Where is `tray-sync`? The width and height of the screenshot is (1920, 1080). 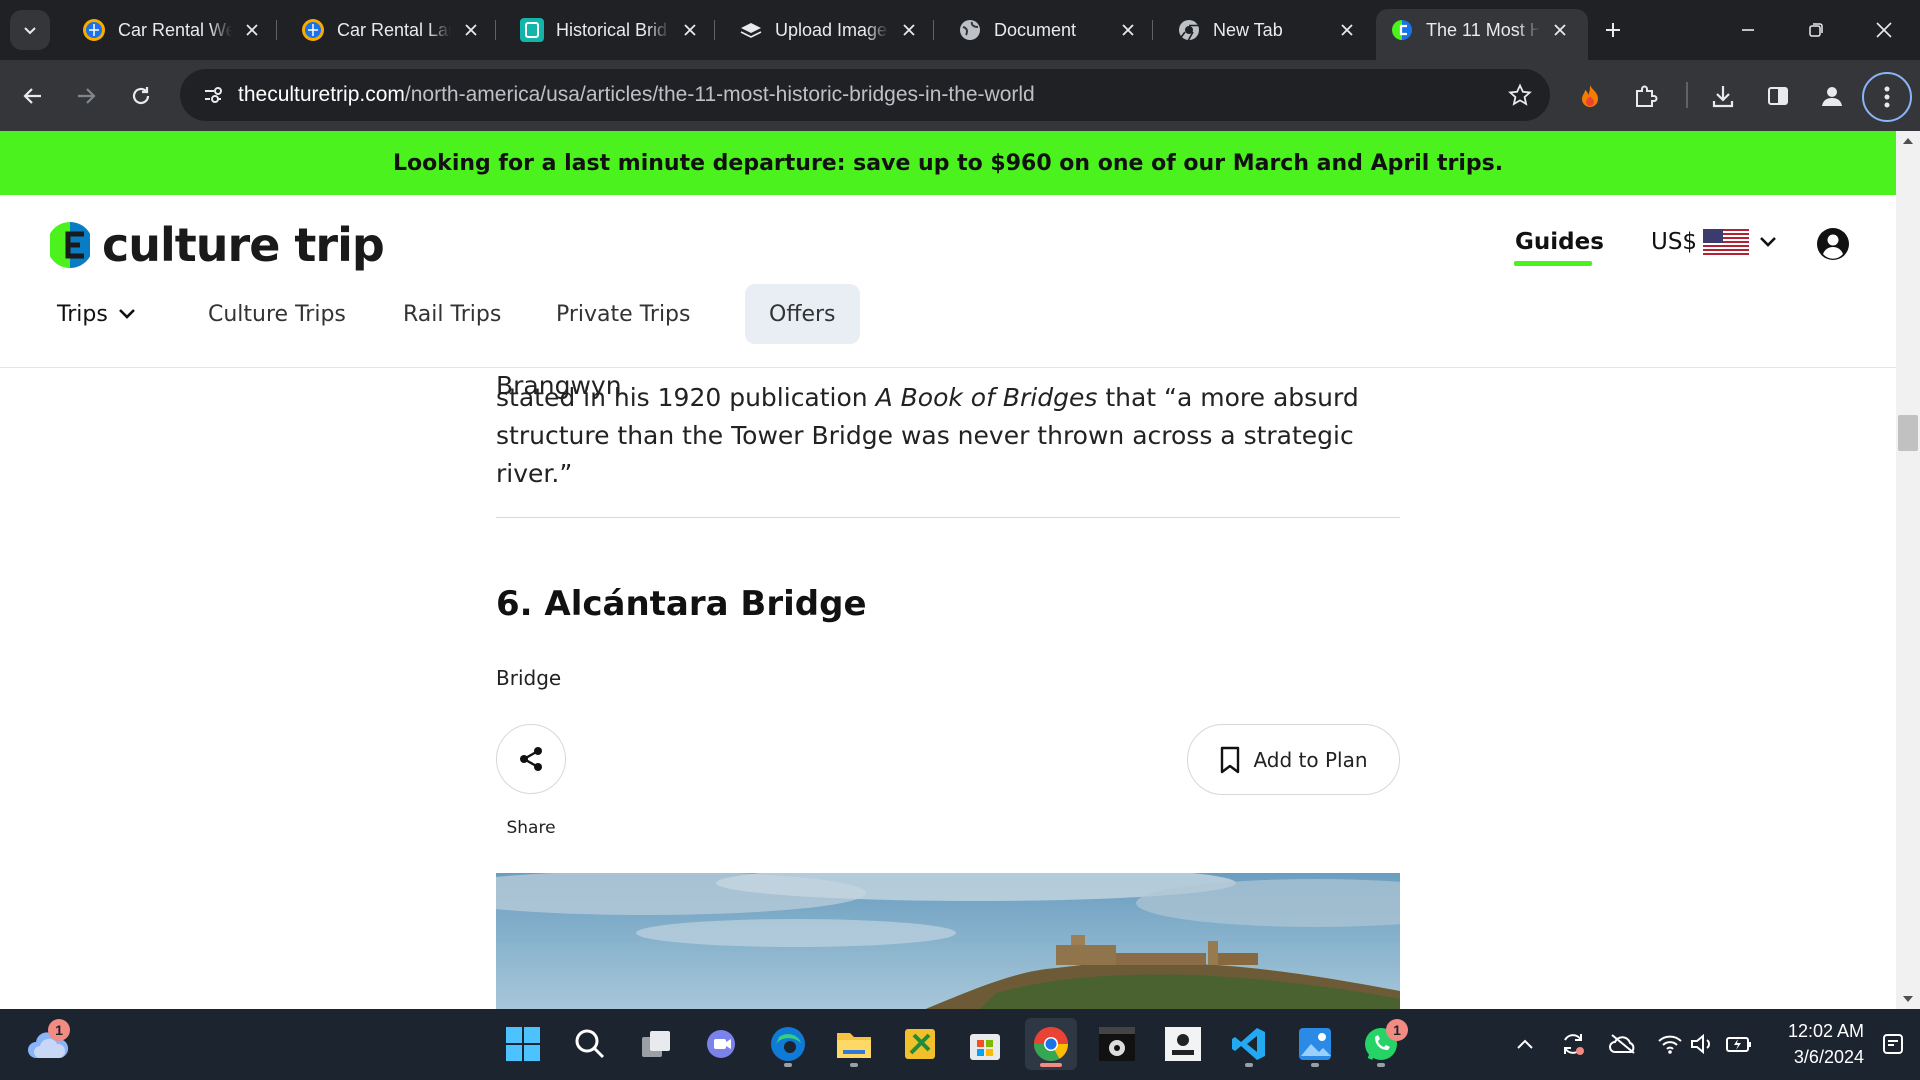
tray-sync is located at coordinates (1573, 1044).